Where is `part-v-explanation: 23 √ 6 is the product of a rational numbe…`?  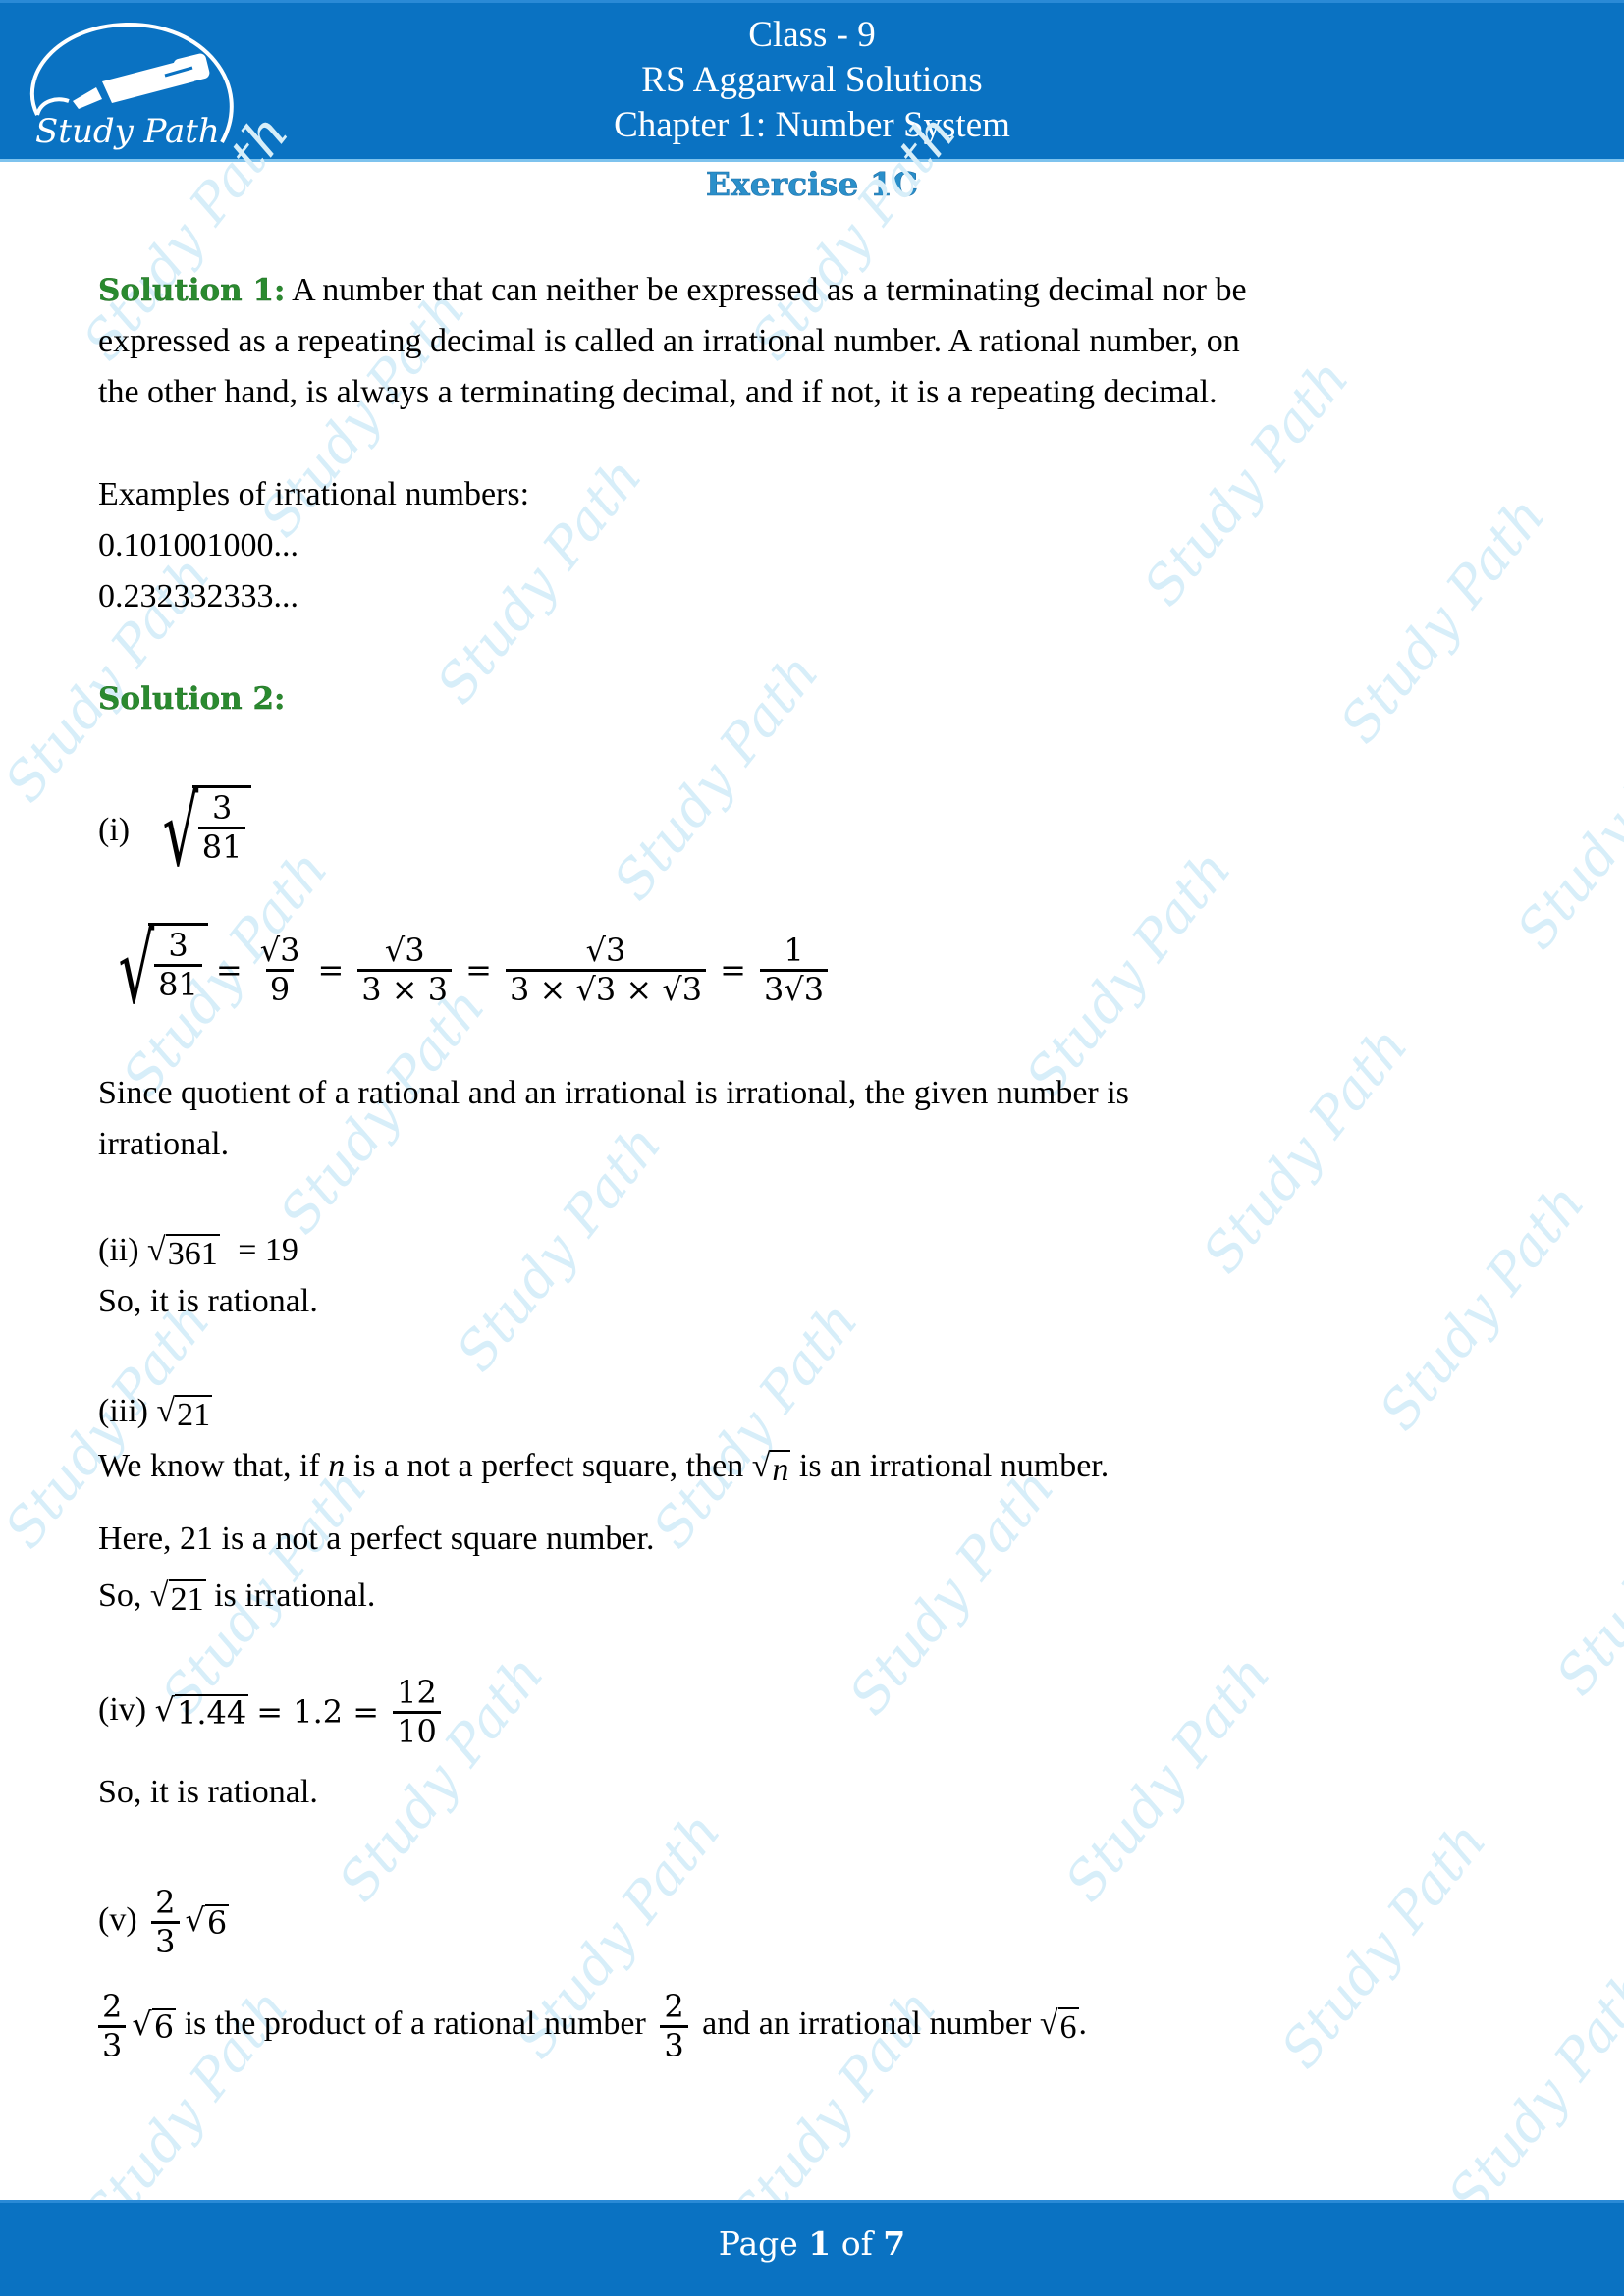 part-v-explanation: 23 √ 6 is the product of a rational numbe… is located at coordinates (589, 2026).